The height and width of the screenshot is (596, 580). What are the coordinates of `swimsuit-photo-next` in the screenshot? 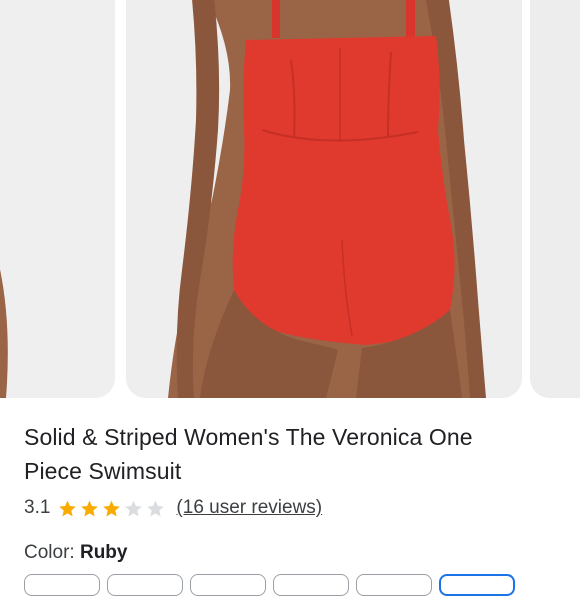 It's located at (555, 199).